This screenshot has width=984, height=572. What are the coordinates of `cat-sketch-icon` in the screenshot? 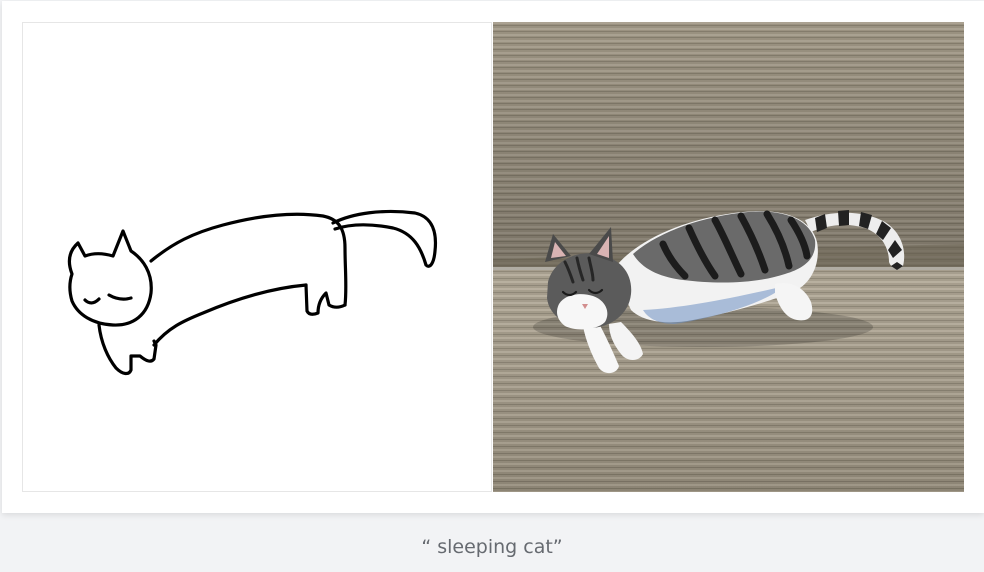 It's located at (252, 292).